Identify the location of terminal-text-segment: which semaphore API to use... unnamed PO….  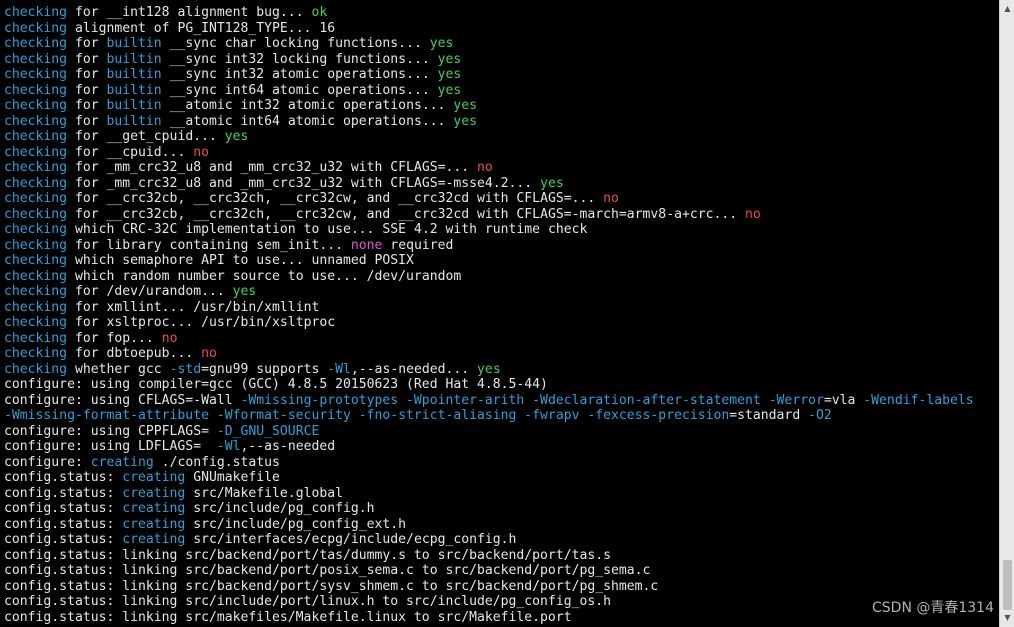
(240, 260).